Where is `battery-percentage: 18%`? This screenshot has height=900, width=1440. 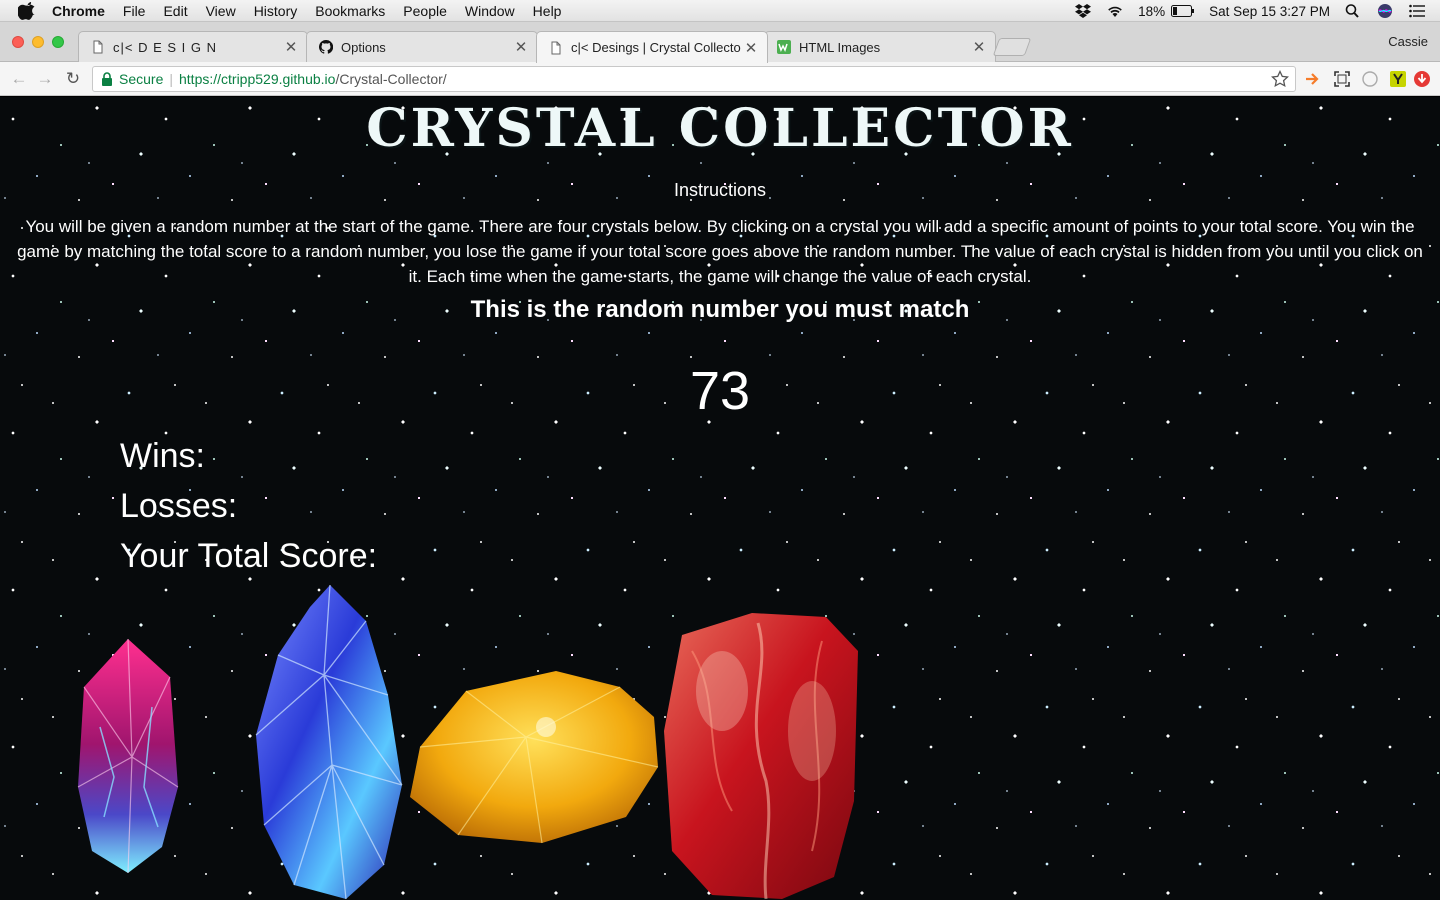
battery-percentage: 18% is located at coordinates (1152, 11).